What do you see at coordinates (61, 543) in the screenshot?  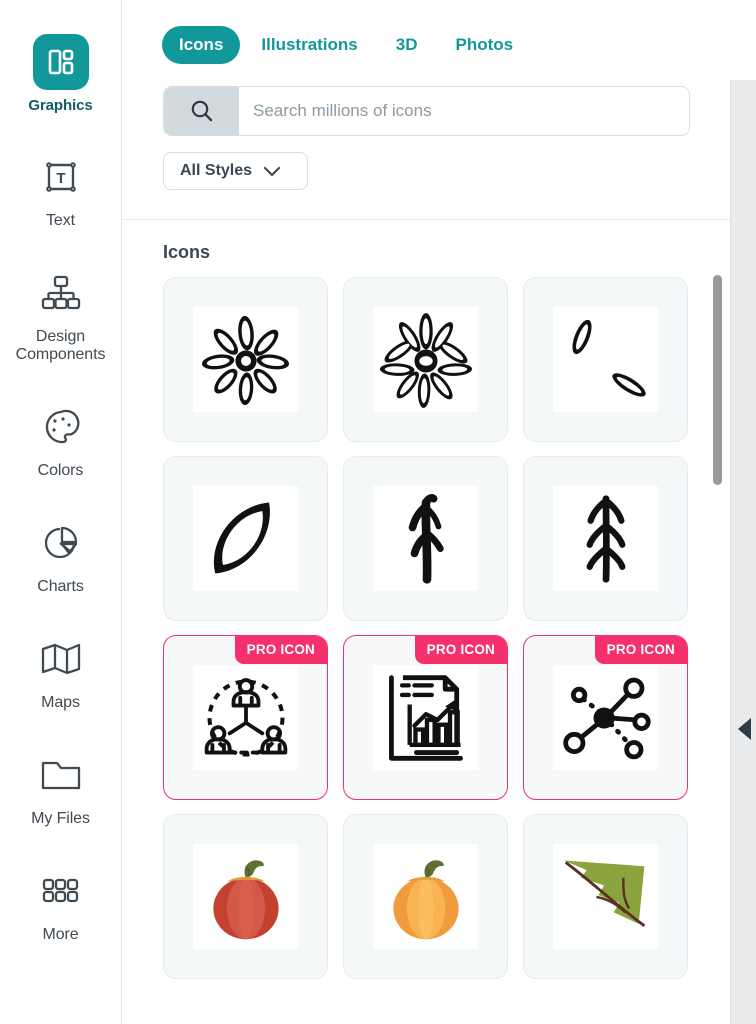 I see `pie-chart-icon` at bounding box center [61, 543].